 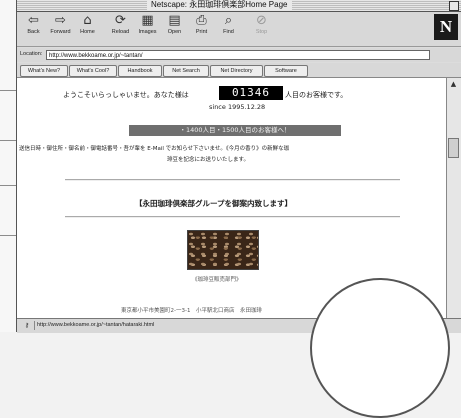 What do you see at coordinates (453, 84) in the screenshot?
I see `scroll-up-icon: ▲` at bounding box center [453, 84].